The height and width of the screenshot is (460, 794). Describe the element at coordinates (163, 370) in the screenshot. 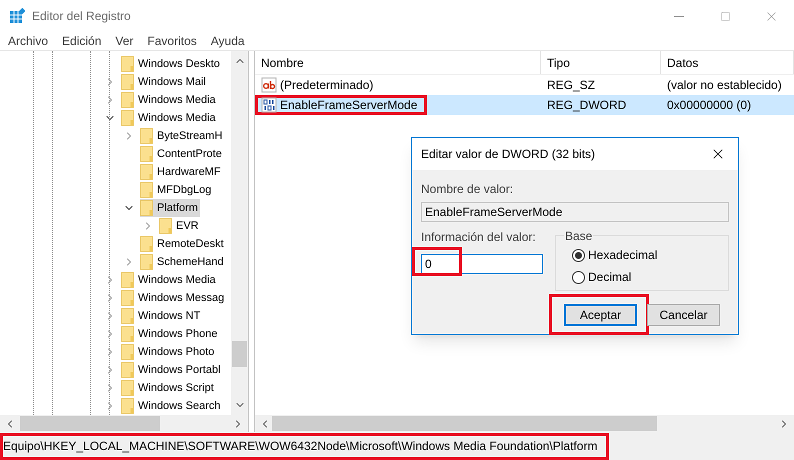

I see `tree-item: Windows Portabl` at that location.